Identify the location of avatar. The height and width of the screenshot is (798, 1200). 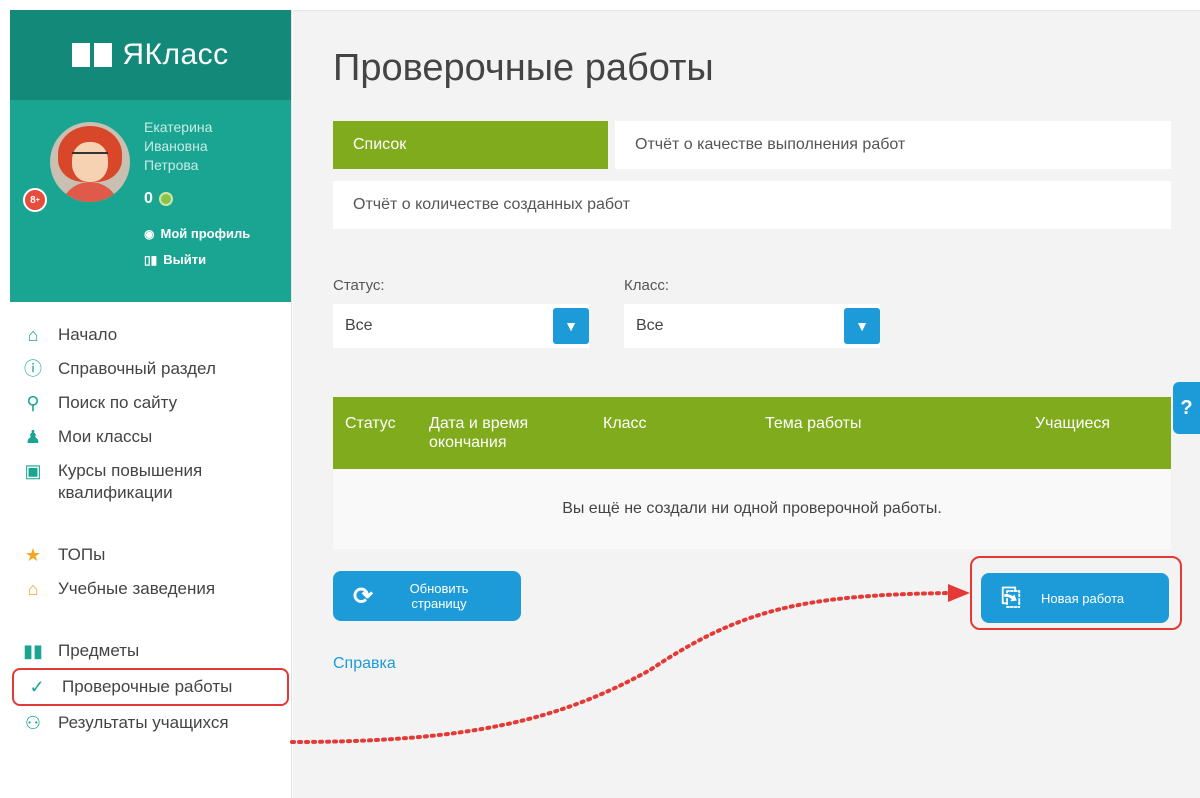
(90, 162).